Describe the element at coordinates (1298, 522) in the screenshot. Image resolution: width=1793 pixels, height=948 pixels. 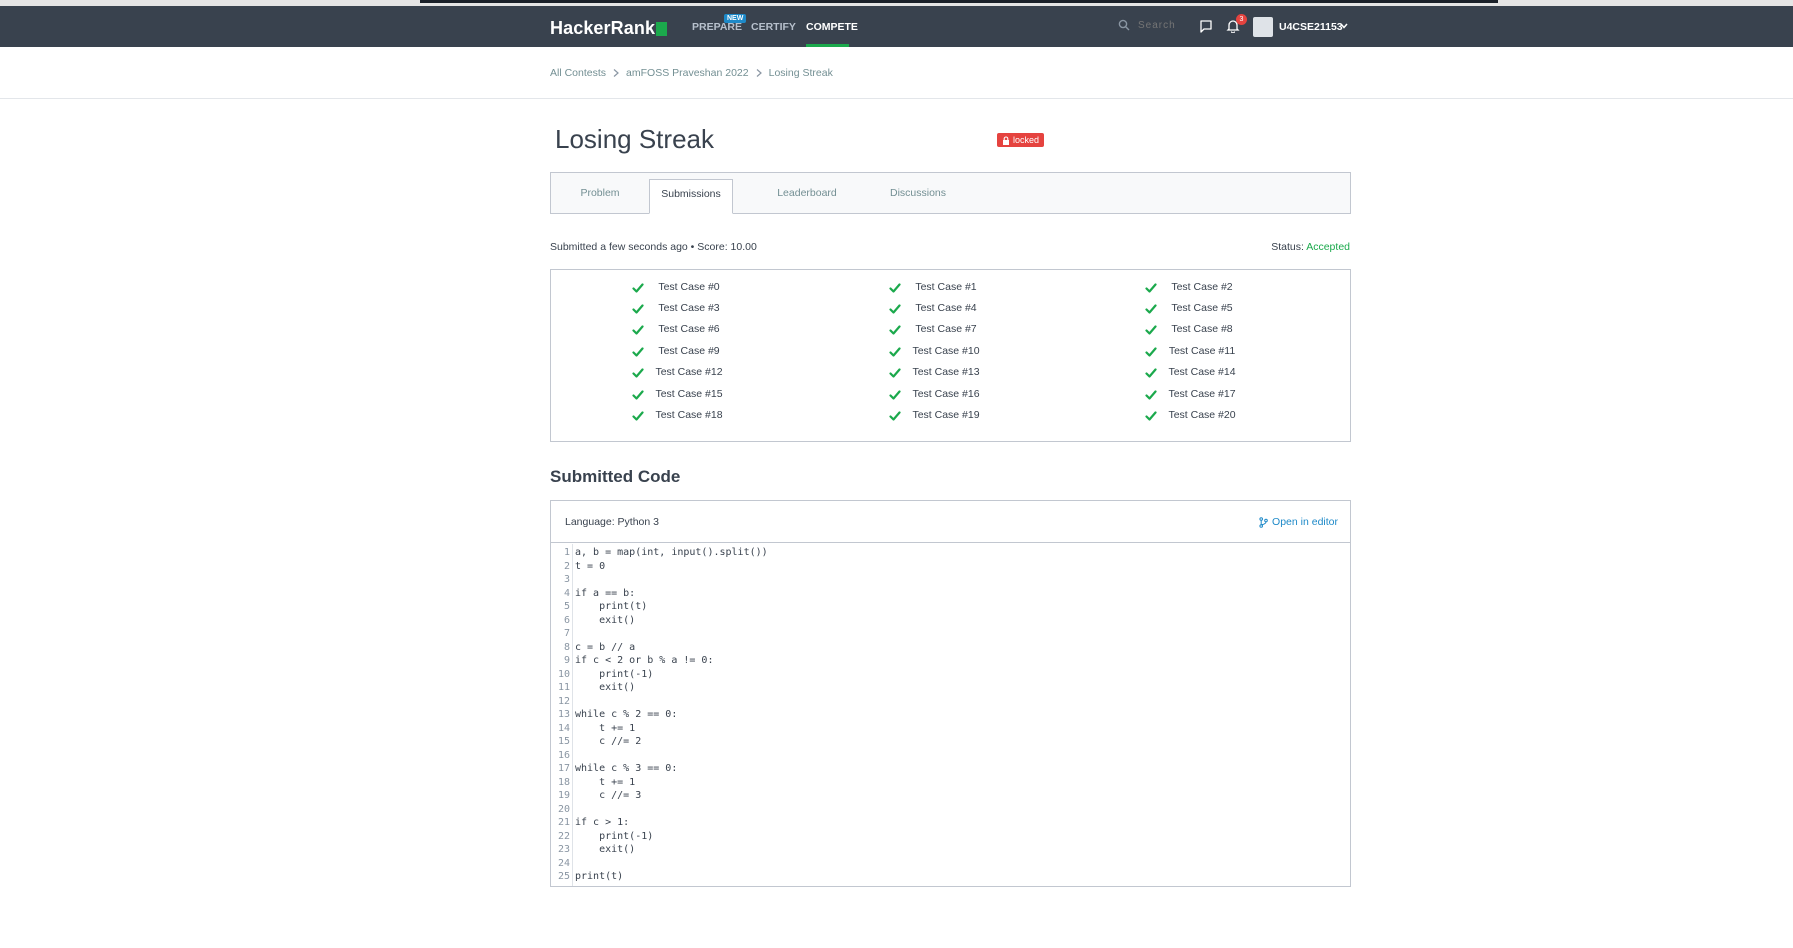
I see `open-in-editor-link: Open in editor` at that location.